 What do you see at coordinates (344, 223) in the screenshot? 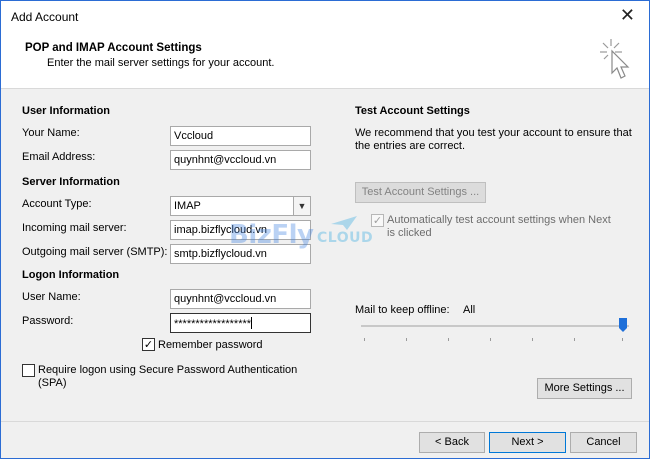
I see `paper-plane-icon` at bounding box center [344, 223].